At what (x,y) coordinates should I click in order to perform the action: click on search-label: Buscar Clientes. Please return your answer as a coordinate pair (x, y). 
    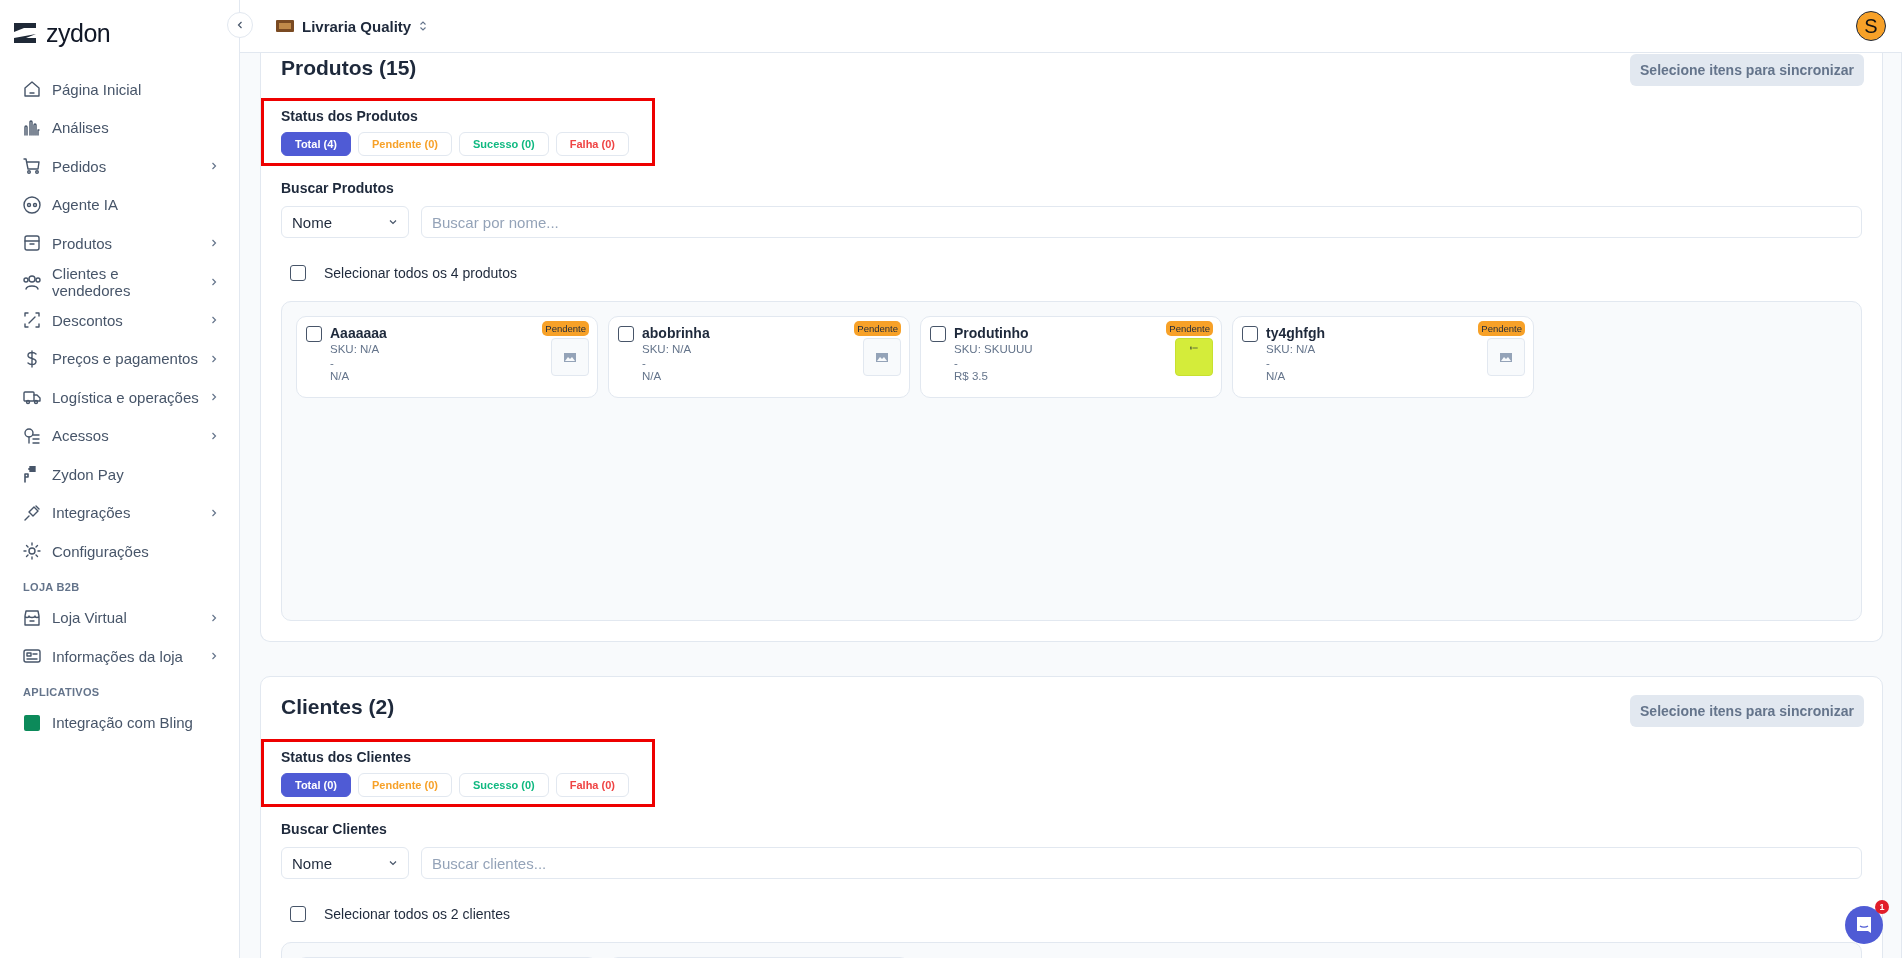
    Looking at the image, I should click on (334, 829).